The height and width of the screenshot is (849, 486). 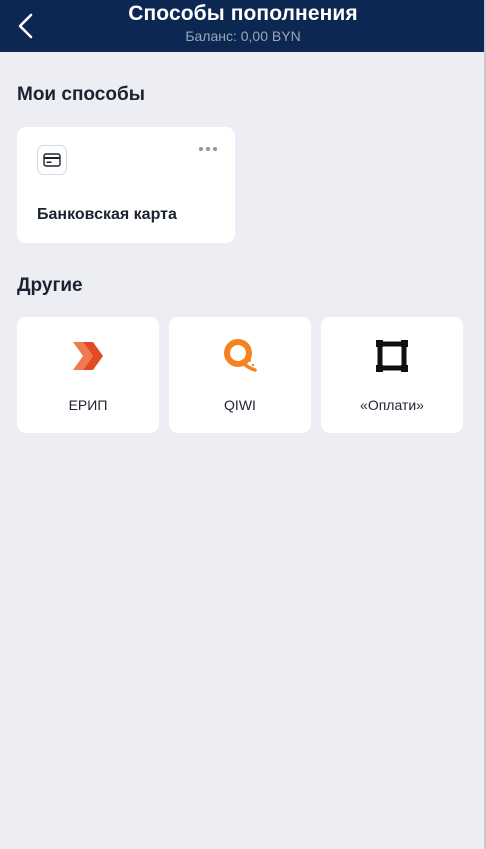 I want to click on qiwi-logo-icon, so click(x=240, y=356).